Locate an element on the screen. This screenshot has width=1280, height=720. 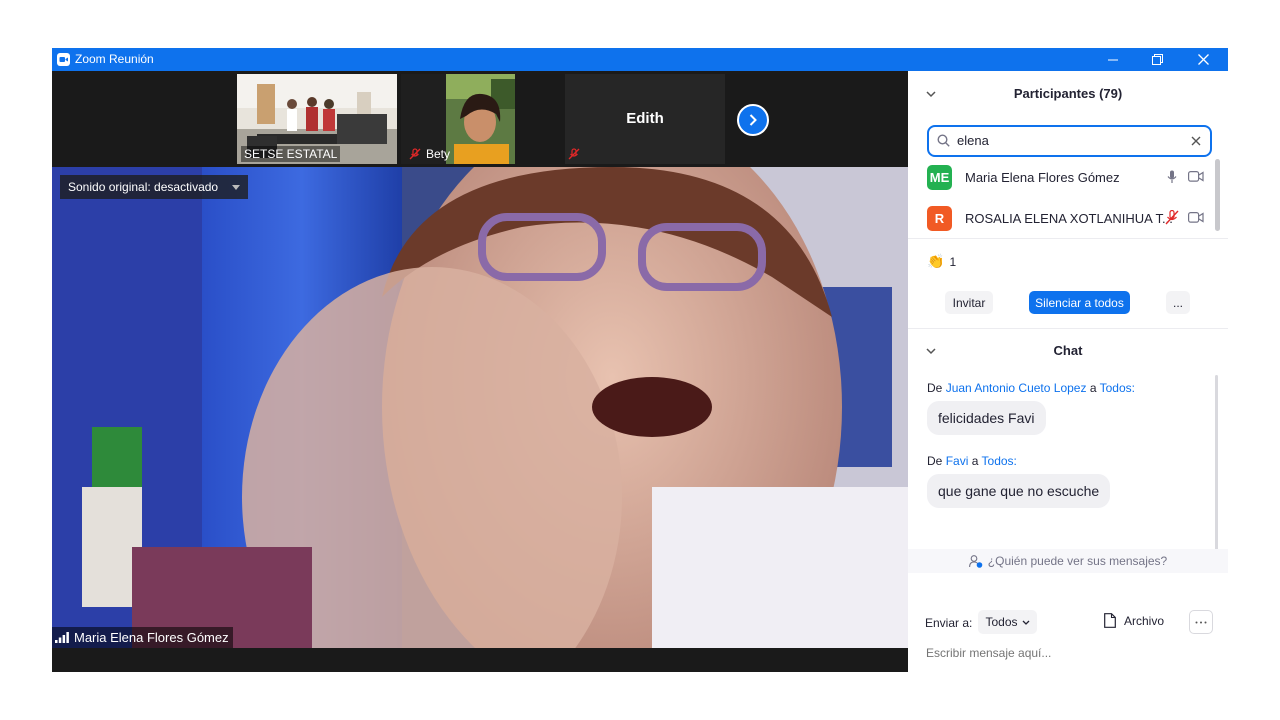
chat-message-header: De Favi a Todos: is located at coordinates (972, 461).